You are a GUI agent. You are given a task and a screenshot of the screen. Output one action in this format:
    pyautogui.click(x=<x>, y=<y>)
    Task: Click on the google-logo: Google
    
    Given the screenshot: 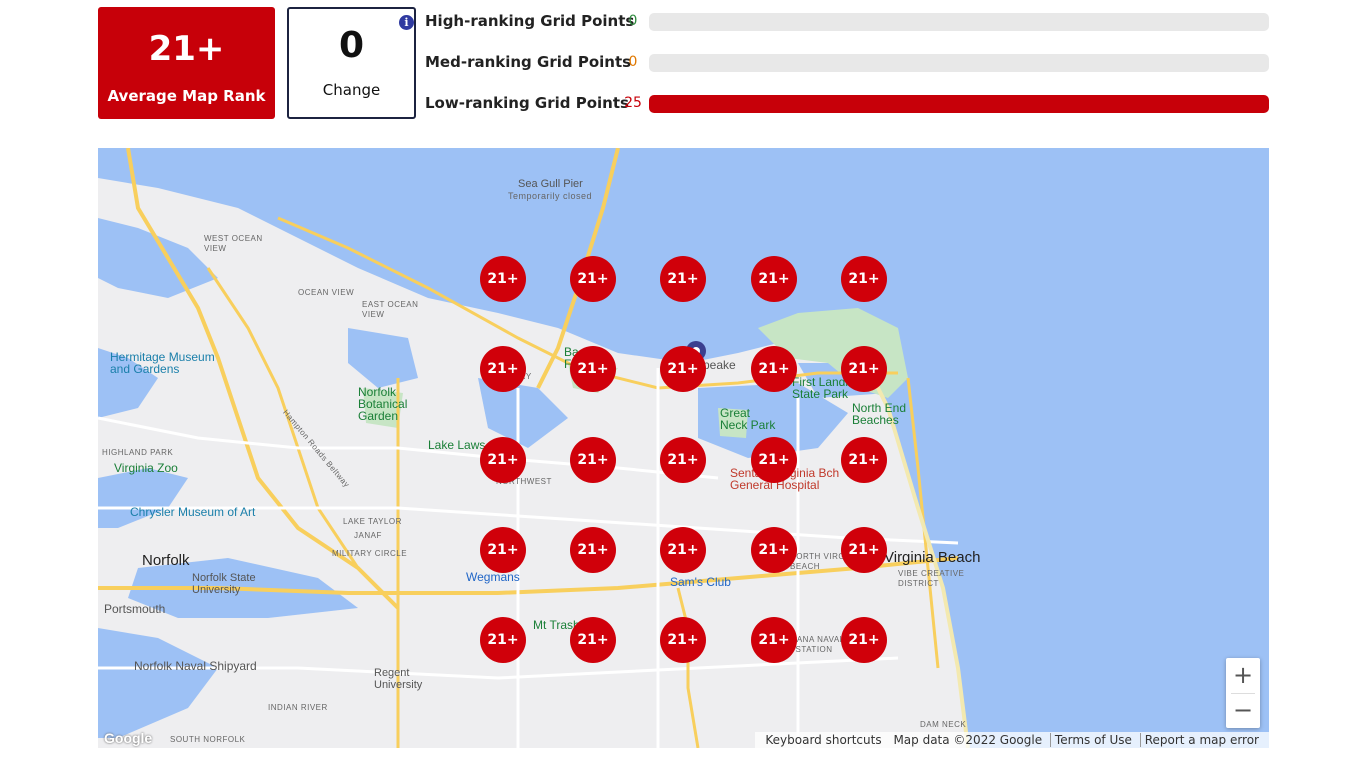 What is the action you would take?
    pyautogui.click(x=128, y=738)
    